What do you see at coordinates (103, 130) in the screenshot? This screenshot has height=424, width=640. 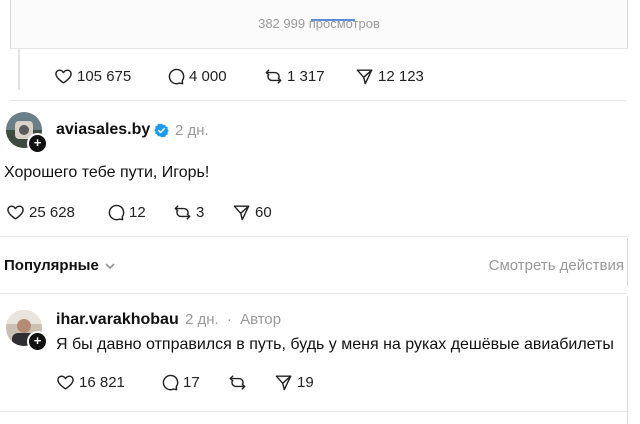 I see `username: aviasales.by` at bounding box center [103, 130].